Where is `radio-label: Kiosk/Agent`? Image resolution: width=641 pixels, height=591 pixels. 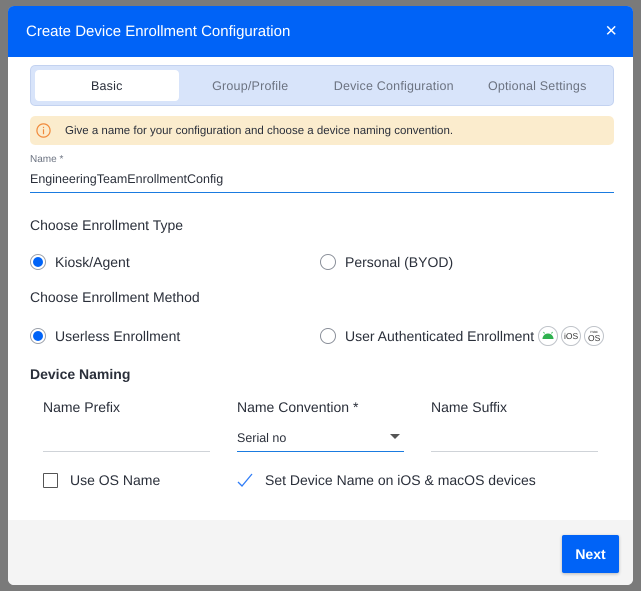
radio-label: Kiosk/Agent is located at coordinates (92, 262).